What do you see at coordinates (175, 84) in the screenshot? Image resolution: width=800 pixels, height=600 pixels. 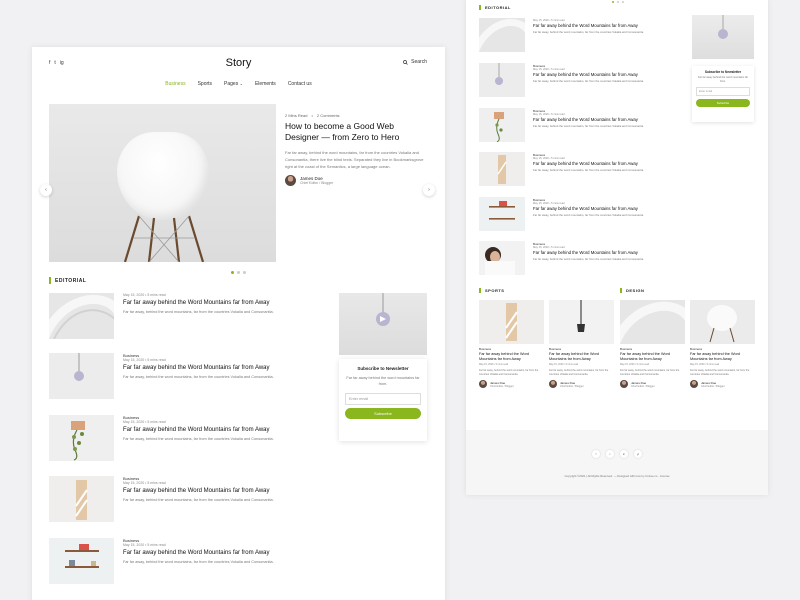 I see `nav-item-business: Business` at bounding box center [175, 84].